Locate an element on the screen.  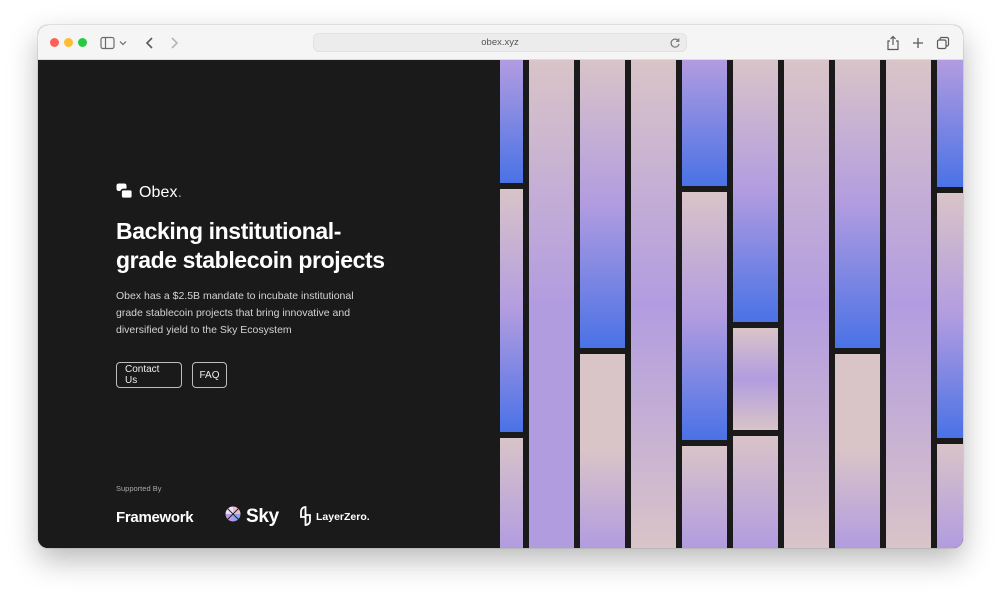
browser-toolbar: obex.xyz is located at coordinates (500, 42).